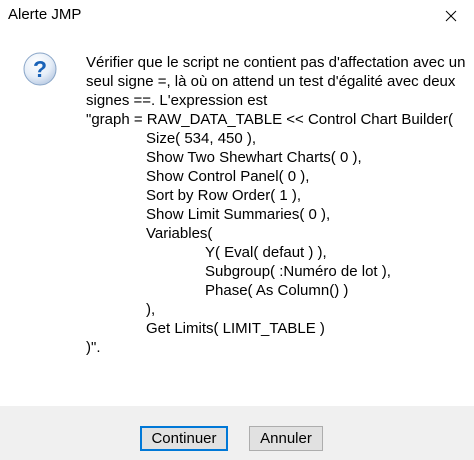 This screenshot has width=474, height=460. I want to click on message-line: Variables(, so click(179, 233).